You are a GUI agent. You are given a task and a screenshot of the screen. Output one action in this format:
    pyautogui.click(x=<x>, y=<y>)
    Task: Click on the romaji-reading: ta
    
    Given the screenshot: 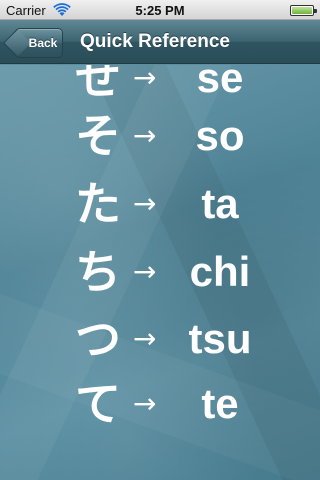 What is the action you would take?
    pyautogui.click(x=220, y=203)
    